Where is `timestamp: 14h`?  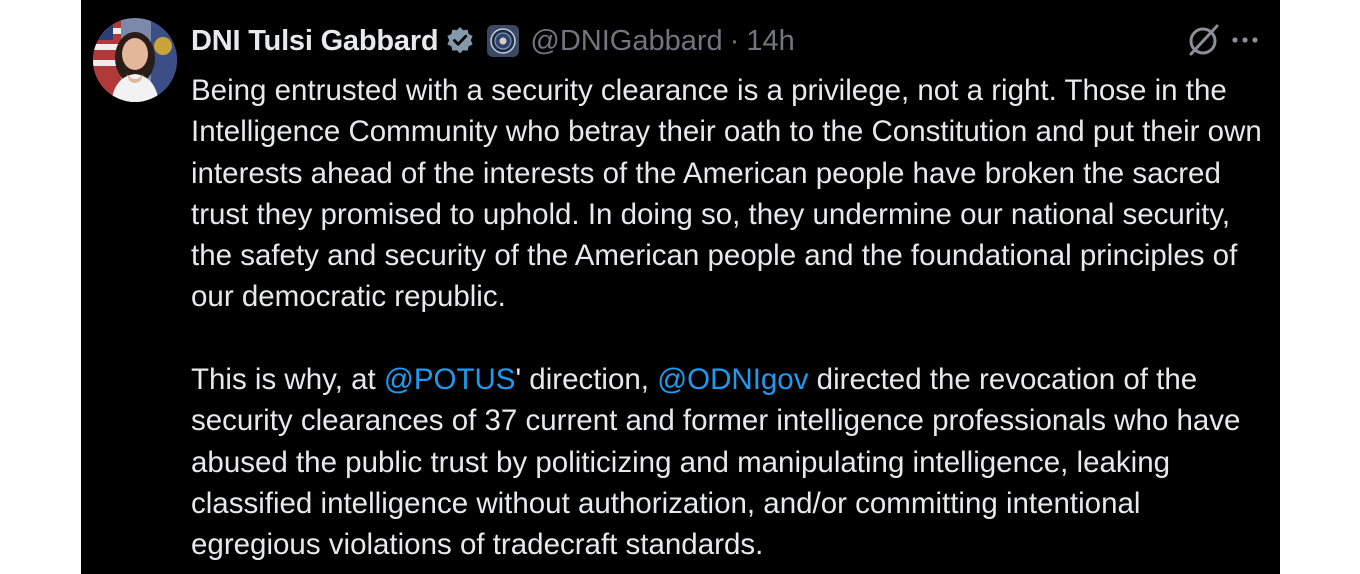
timestamp: 14h is located at coordinates (770, 41).